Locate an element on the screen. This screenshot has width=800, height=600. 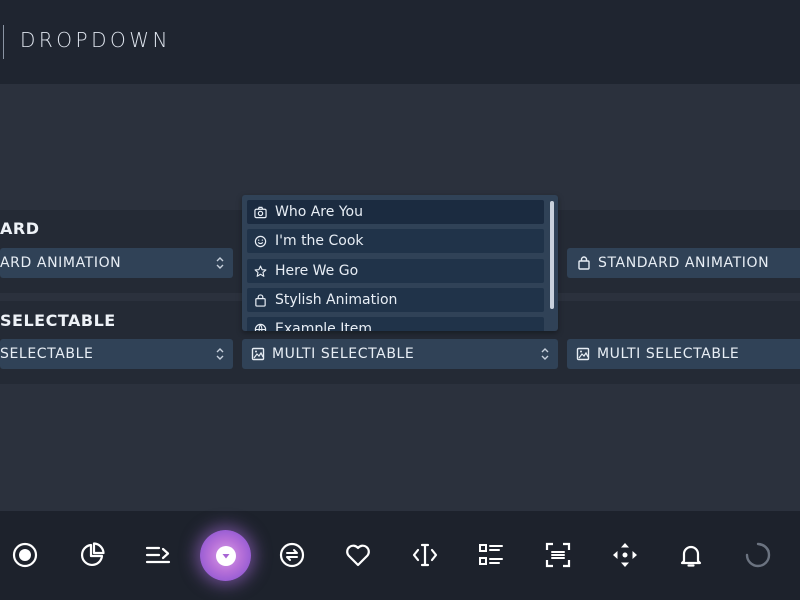
list-icon is located at coordinates (491, 554).